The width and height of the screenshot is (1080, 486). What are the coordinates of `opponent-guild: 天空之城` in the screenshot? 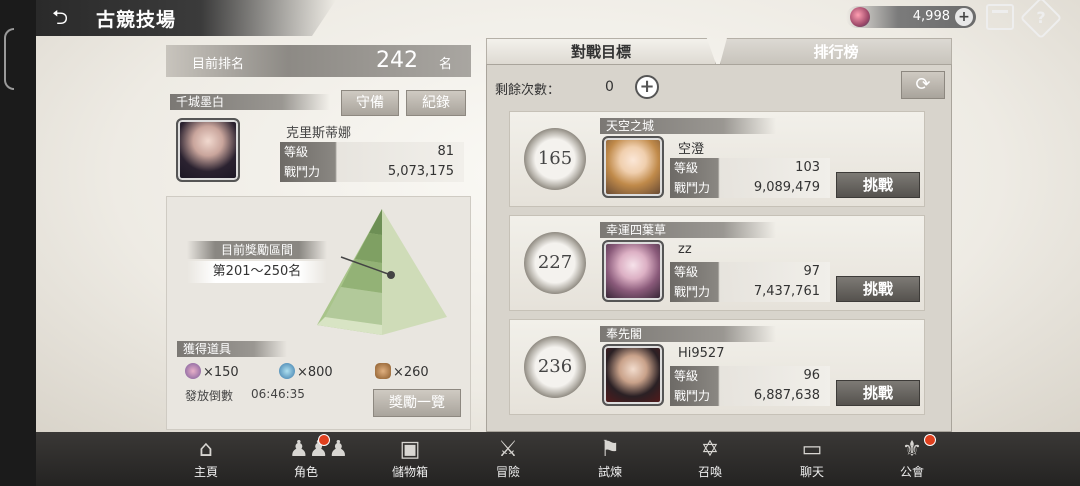 It's located at (630, 126).